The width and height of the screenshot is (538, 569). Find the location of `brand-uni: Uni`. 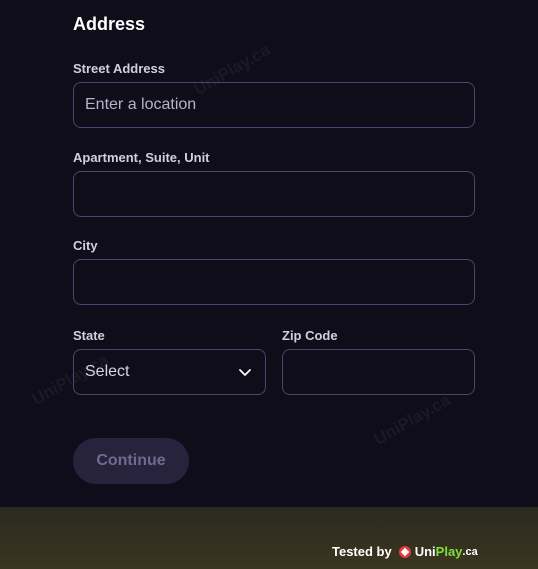

brand-uni: Uni is located at coordinates (425, 551).